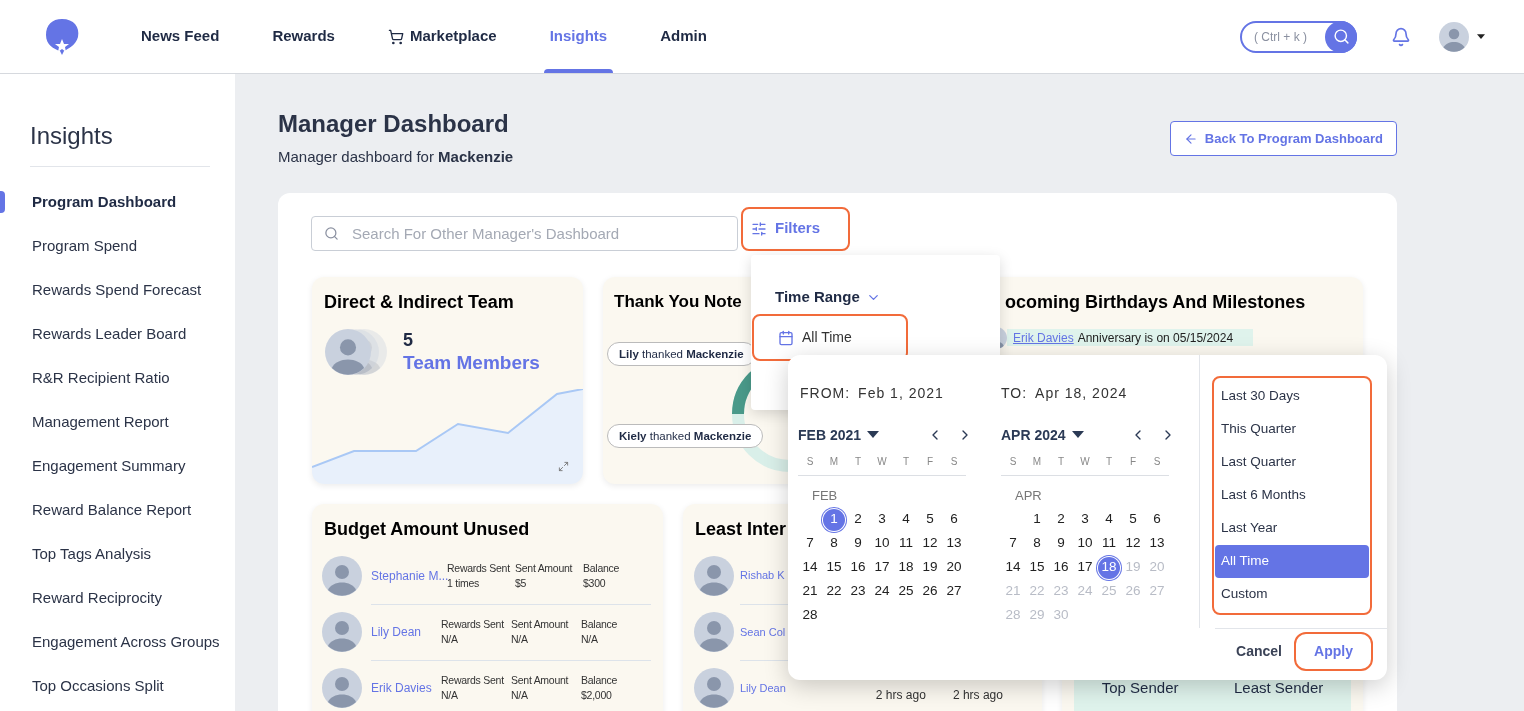 This screenshot has width=1524, height=711. Describe the element at coordinates (839, 435) in the screenshot. I see `month-select: FEB 2021` at that location.